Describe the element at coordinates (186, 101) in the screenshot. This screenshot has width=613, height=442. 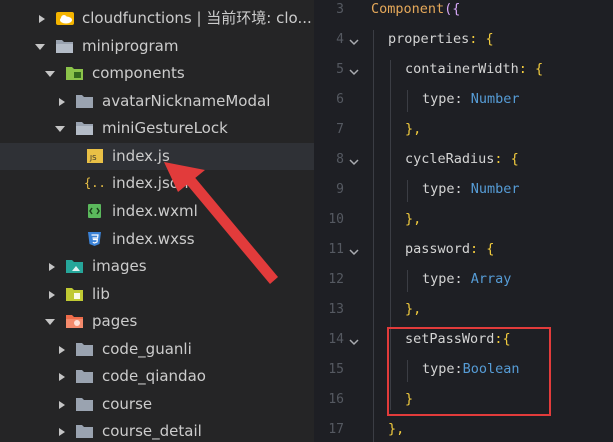
I see `tree-item-label: avatarNicknameModal` at that location.